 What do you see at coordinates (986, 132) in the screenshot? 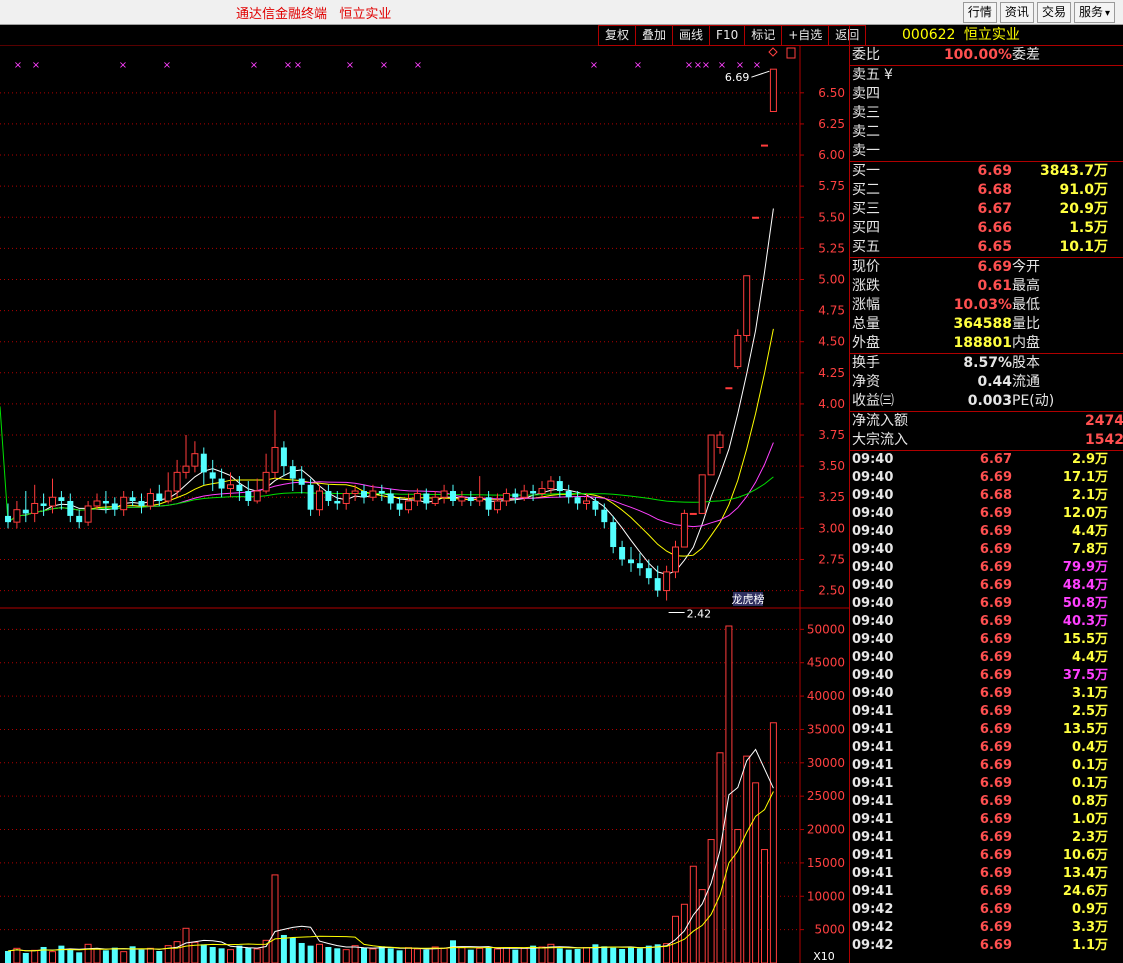
I see `sell-level-row: 卖二` at bounding box center [986, 132].